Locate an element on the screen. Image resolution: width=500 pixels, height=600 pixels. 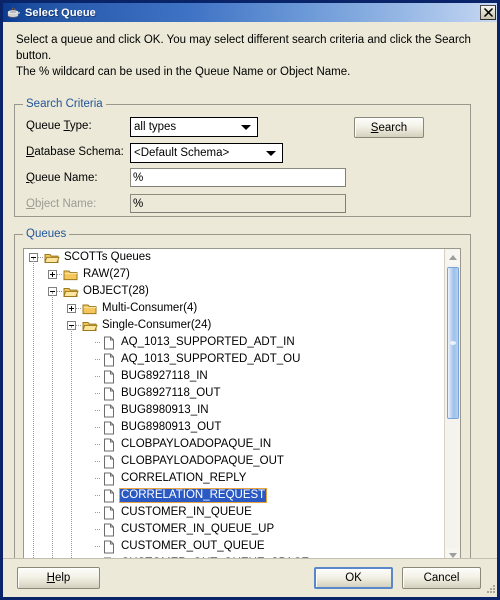
tree-node-label: BUG8980913_IN is located at coordinates (165, 410).